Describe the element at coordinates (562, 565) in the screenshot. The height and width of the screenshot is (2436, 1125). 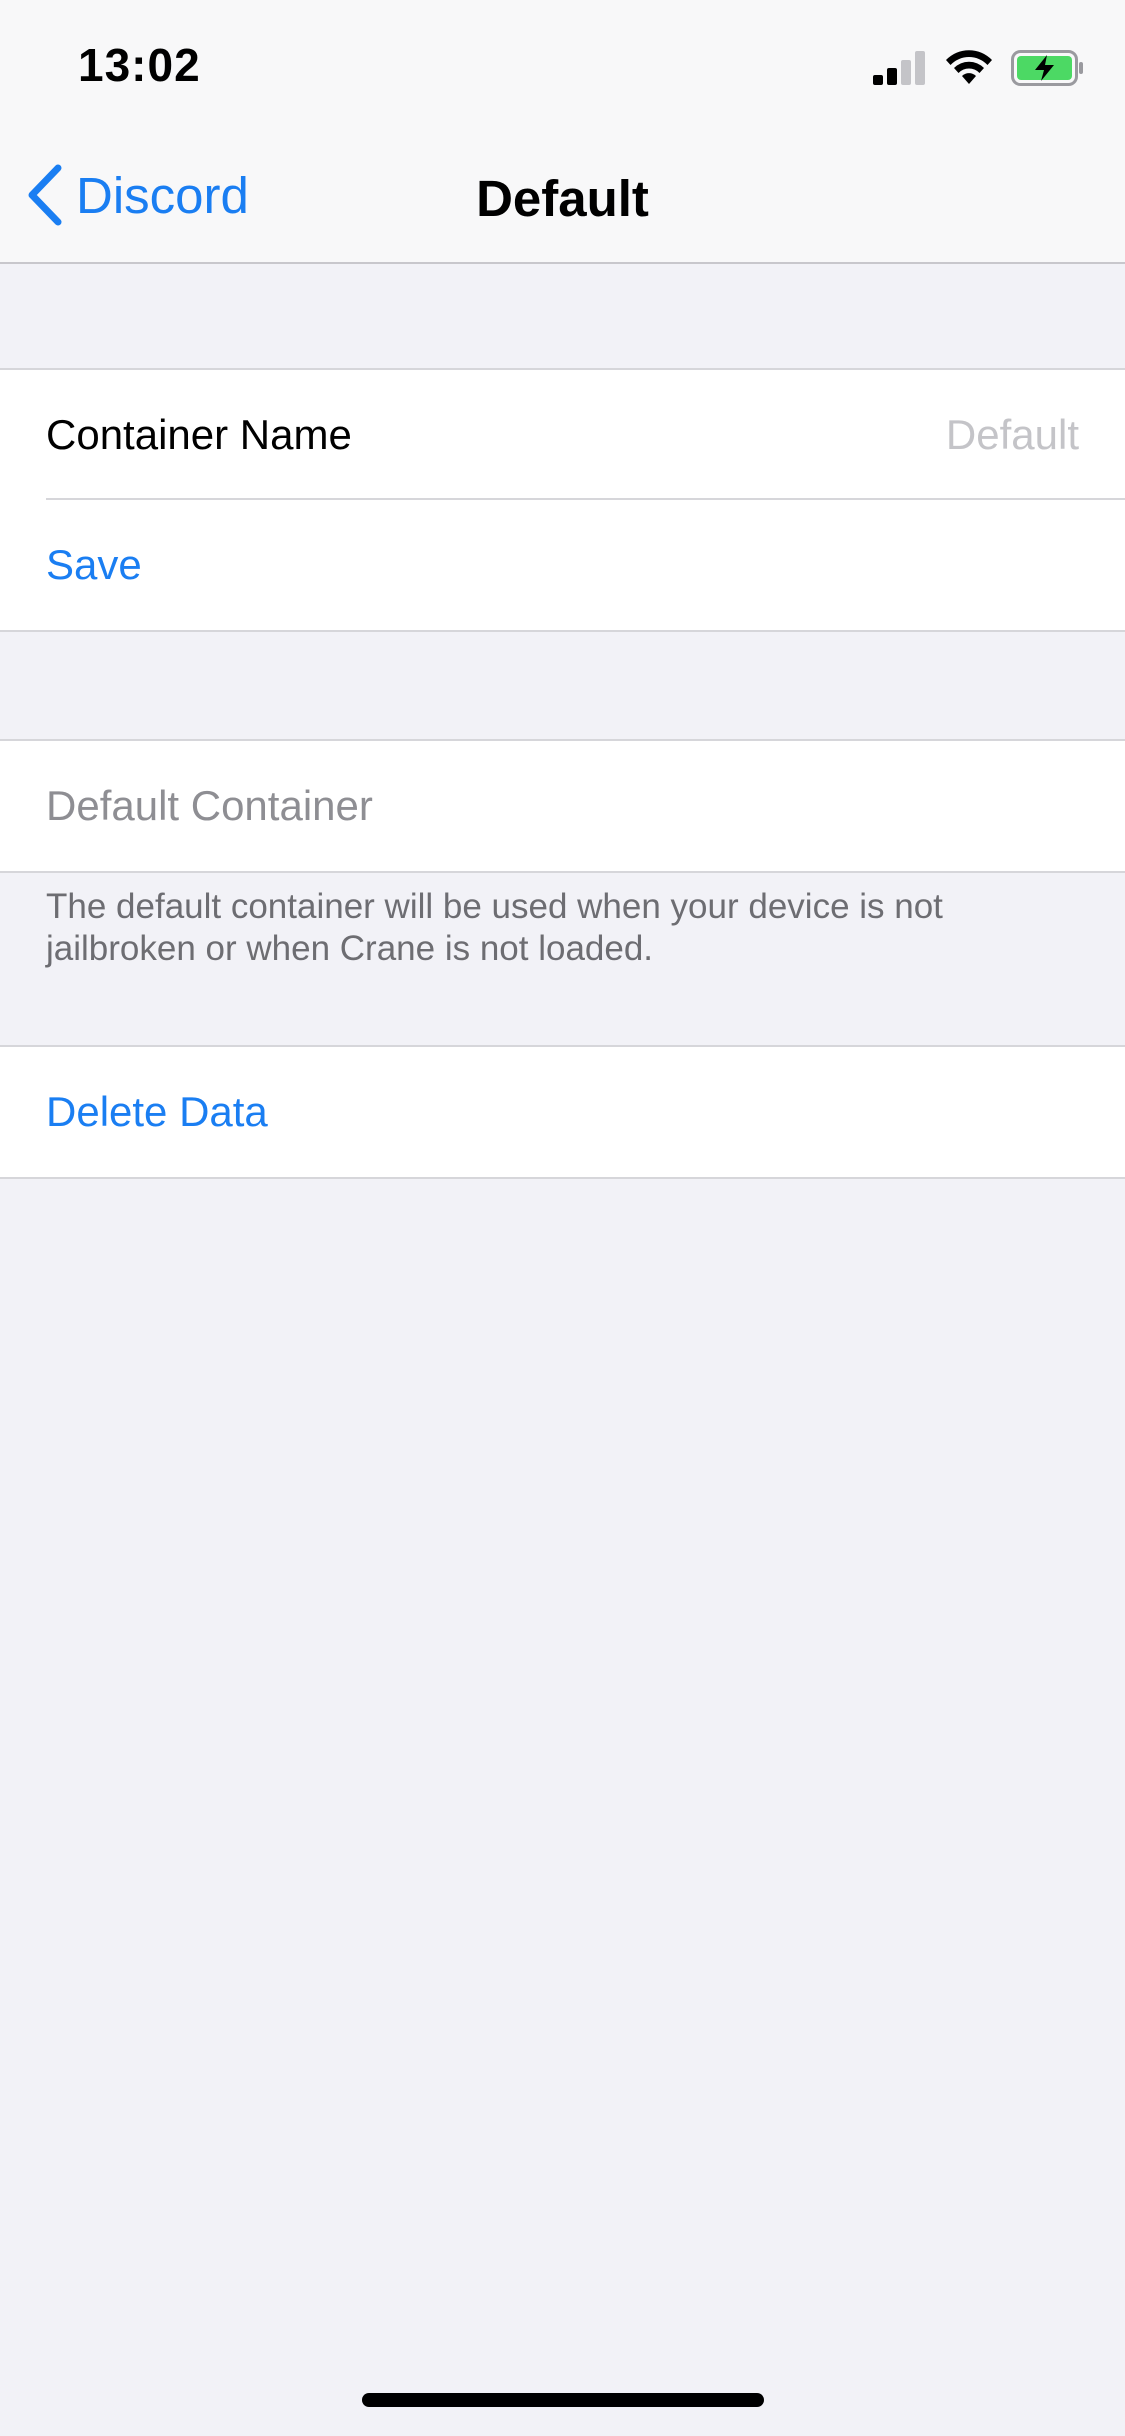
I see `save-row: Save` at that location.